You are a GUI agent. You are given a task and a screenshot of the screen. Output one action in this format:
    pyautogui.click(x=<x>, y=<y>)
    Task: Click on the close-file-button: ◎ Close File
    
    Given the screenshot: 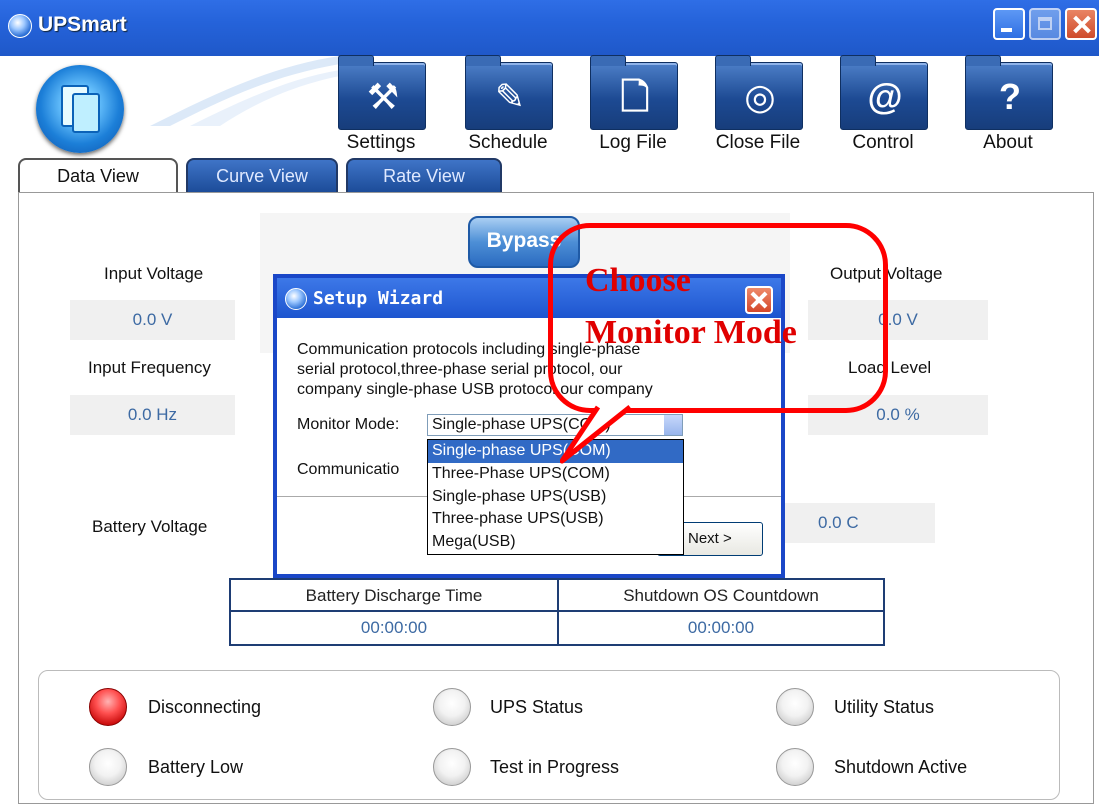 What is the action you would take?
    pyautogui.click(x=758, y=105)
    